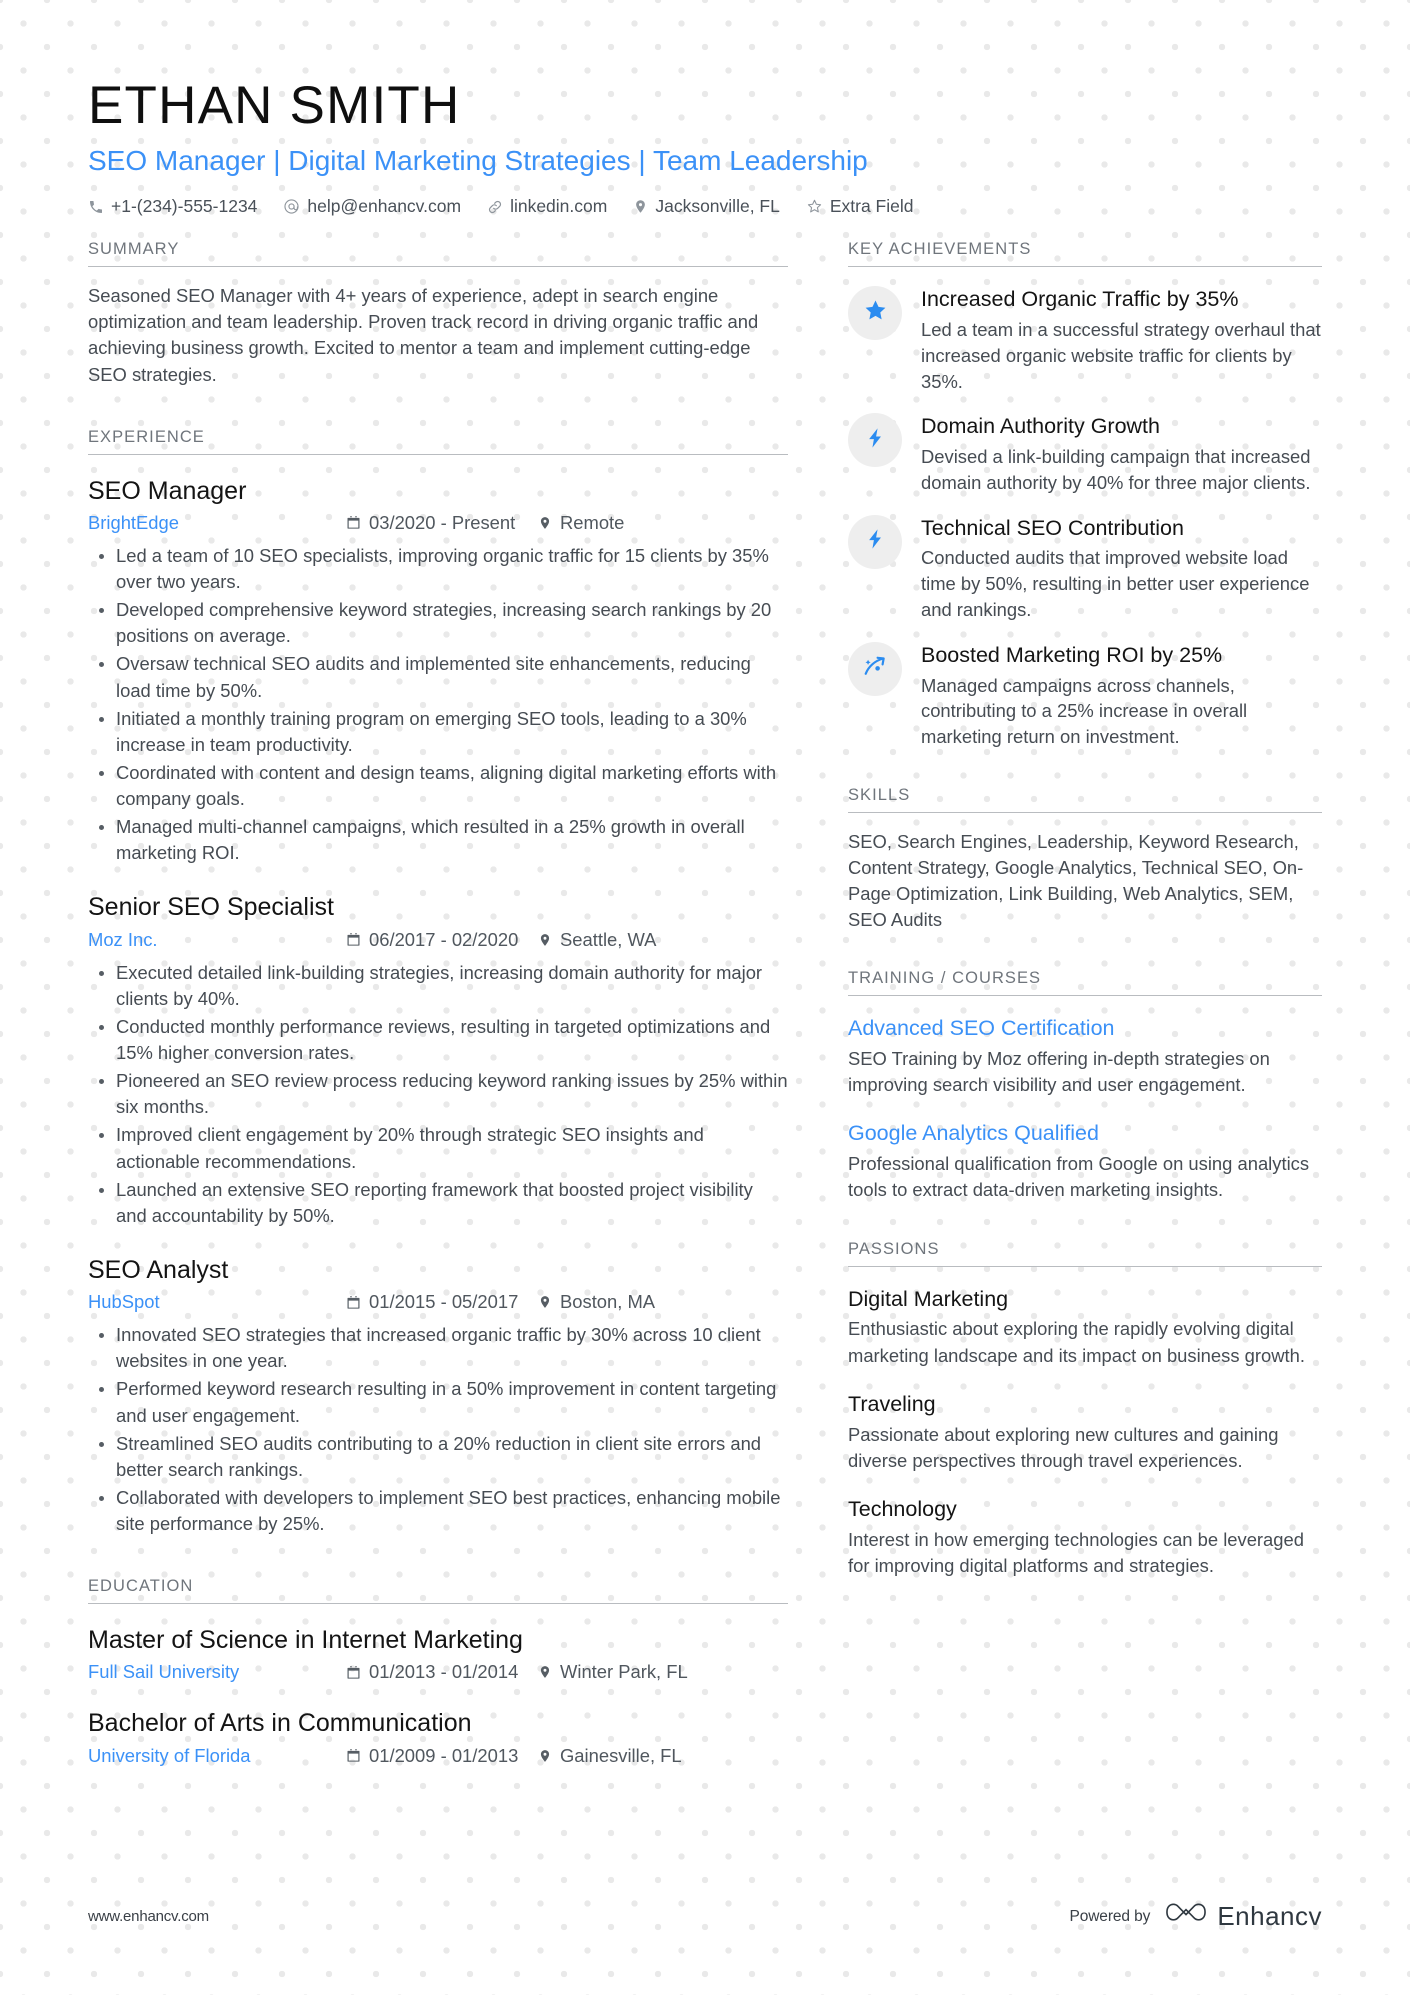 This screenshot has width=1410, height=1995. Describe the element at coordinates (217, 523) in the screenshot. I see `experience-company: BrightEdge` at that location.